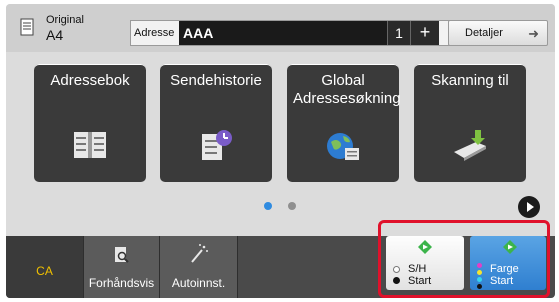 Image resolution: width=559 pixels, height=302 pixels. I want to click on original-settings-button: Original A4, so click(67, 28).